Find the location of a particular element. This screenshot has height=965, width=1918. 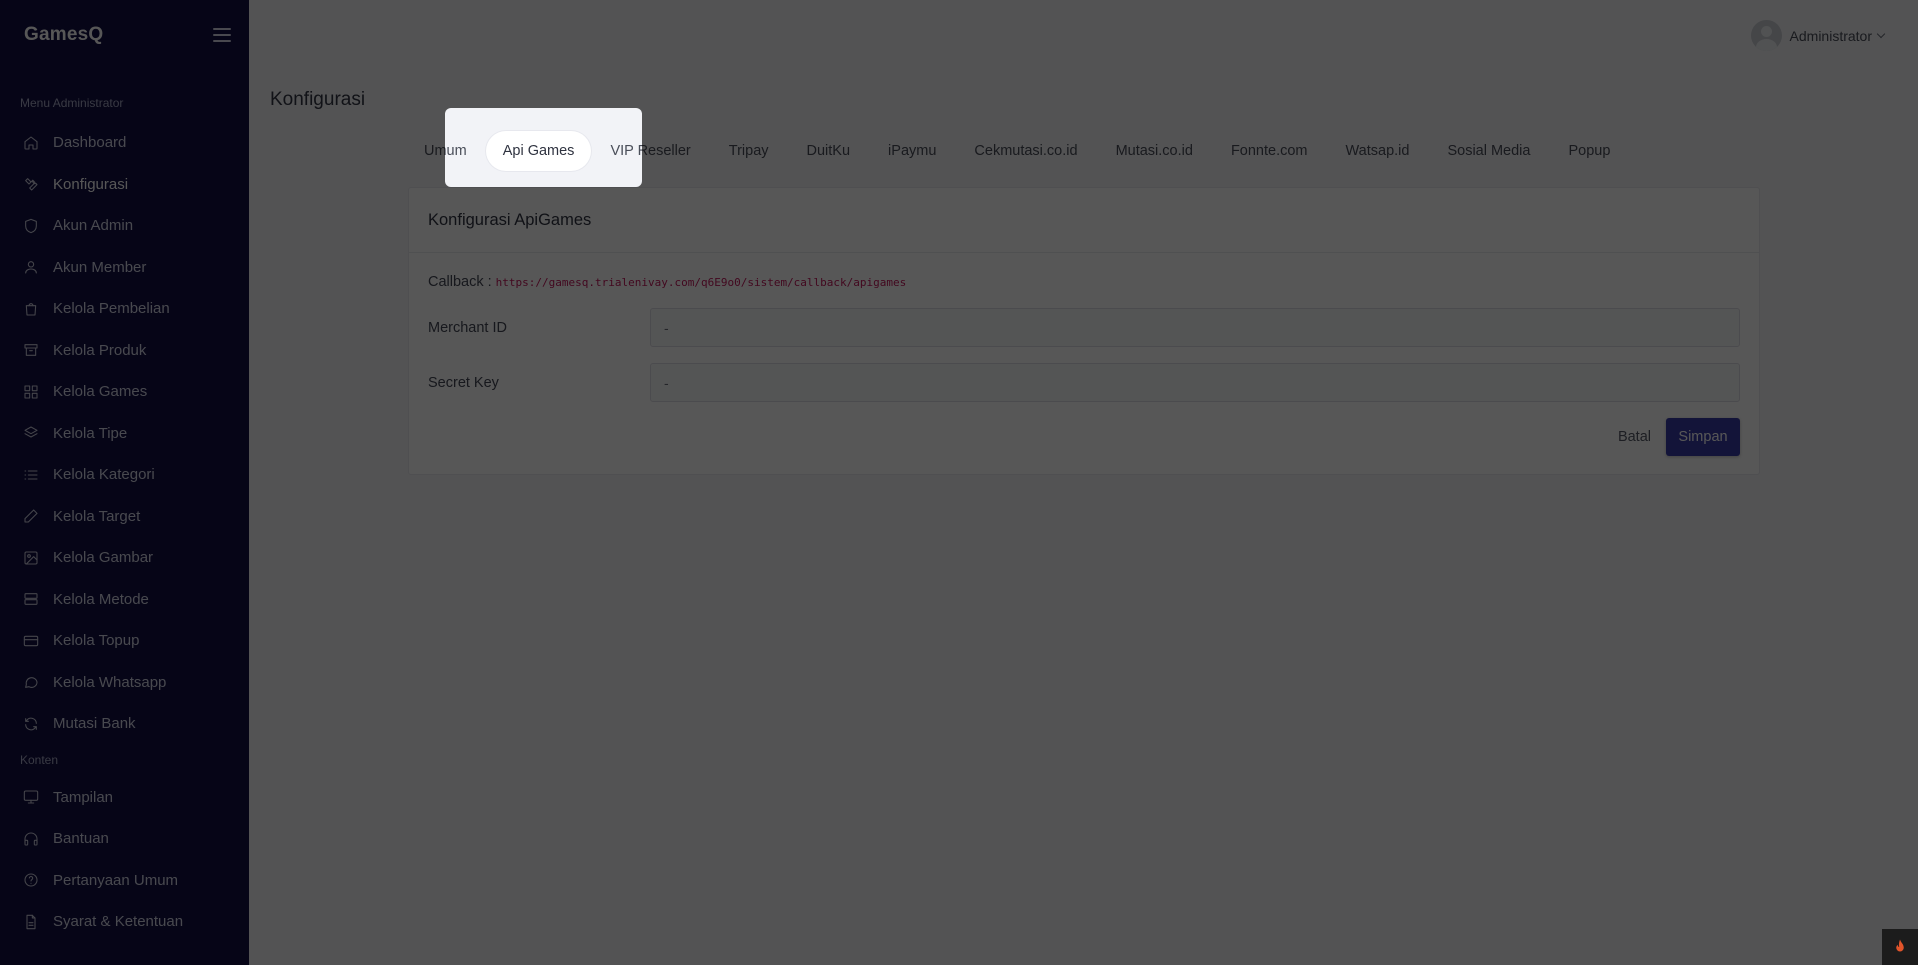

shopping-bag-icon is located at coordinates (31, 309).